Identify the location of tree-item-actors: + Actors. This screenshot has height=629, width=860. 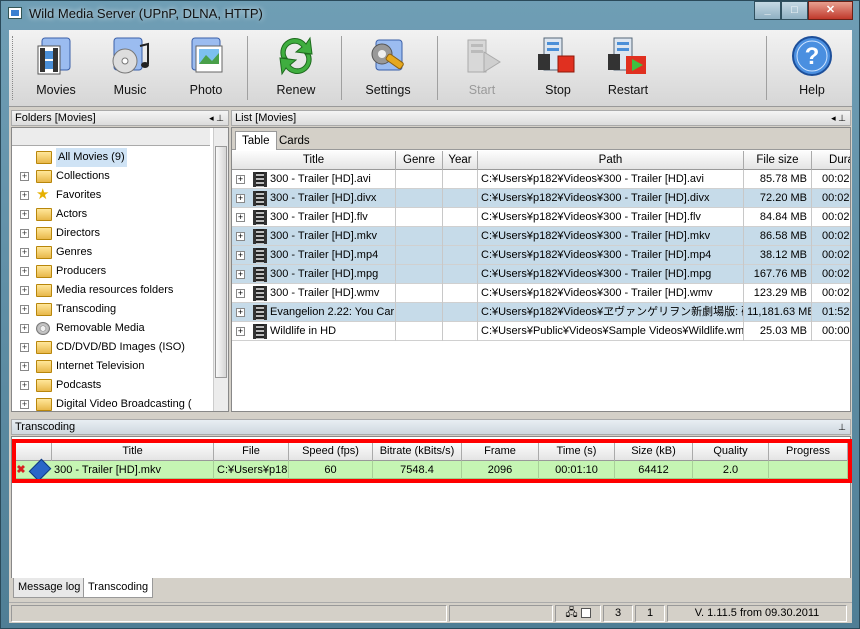
(113, 214).